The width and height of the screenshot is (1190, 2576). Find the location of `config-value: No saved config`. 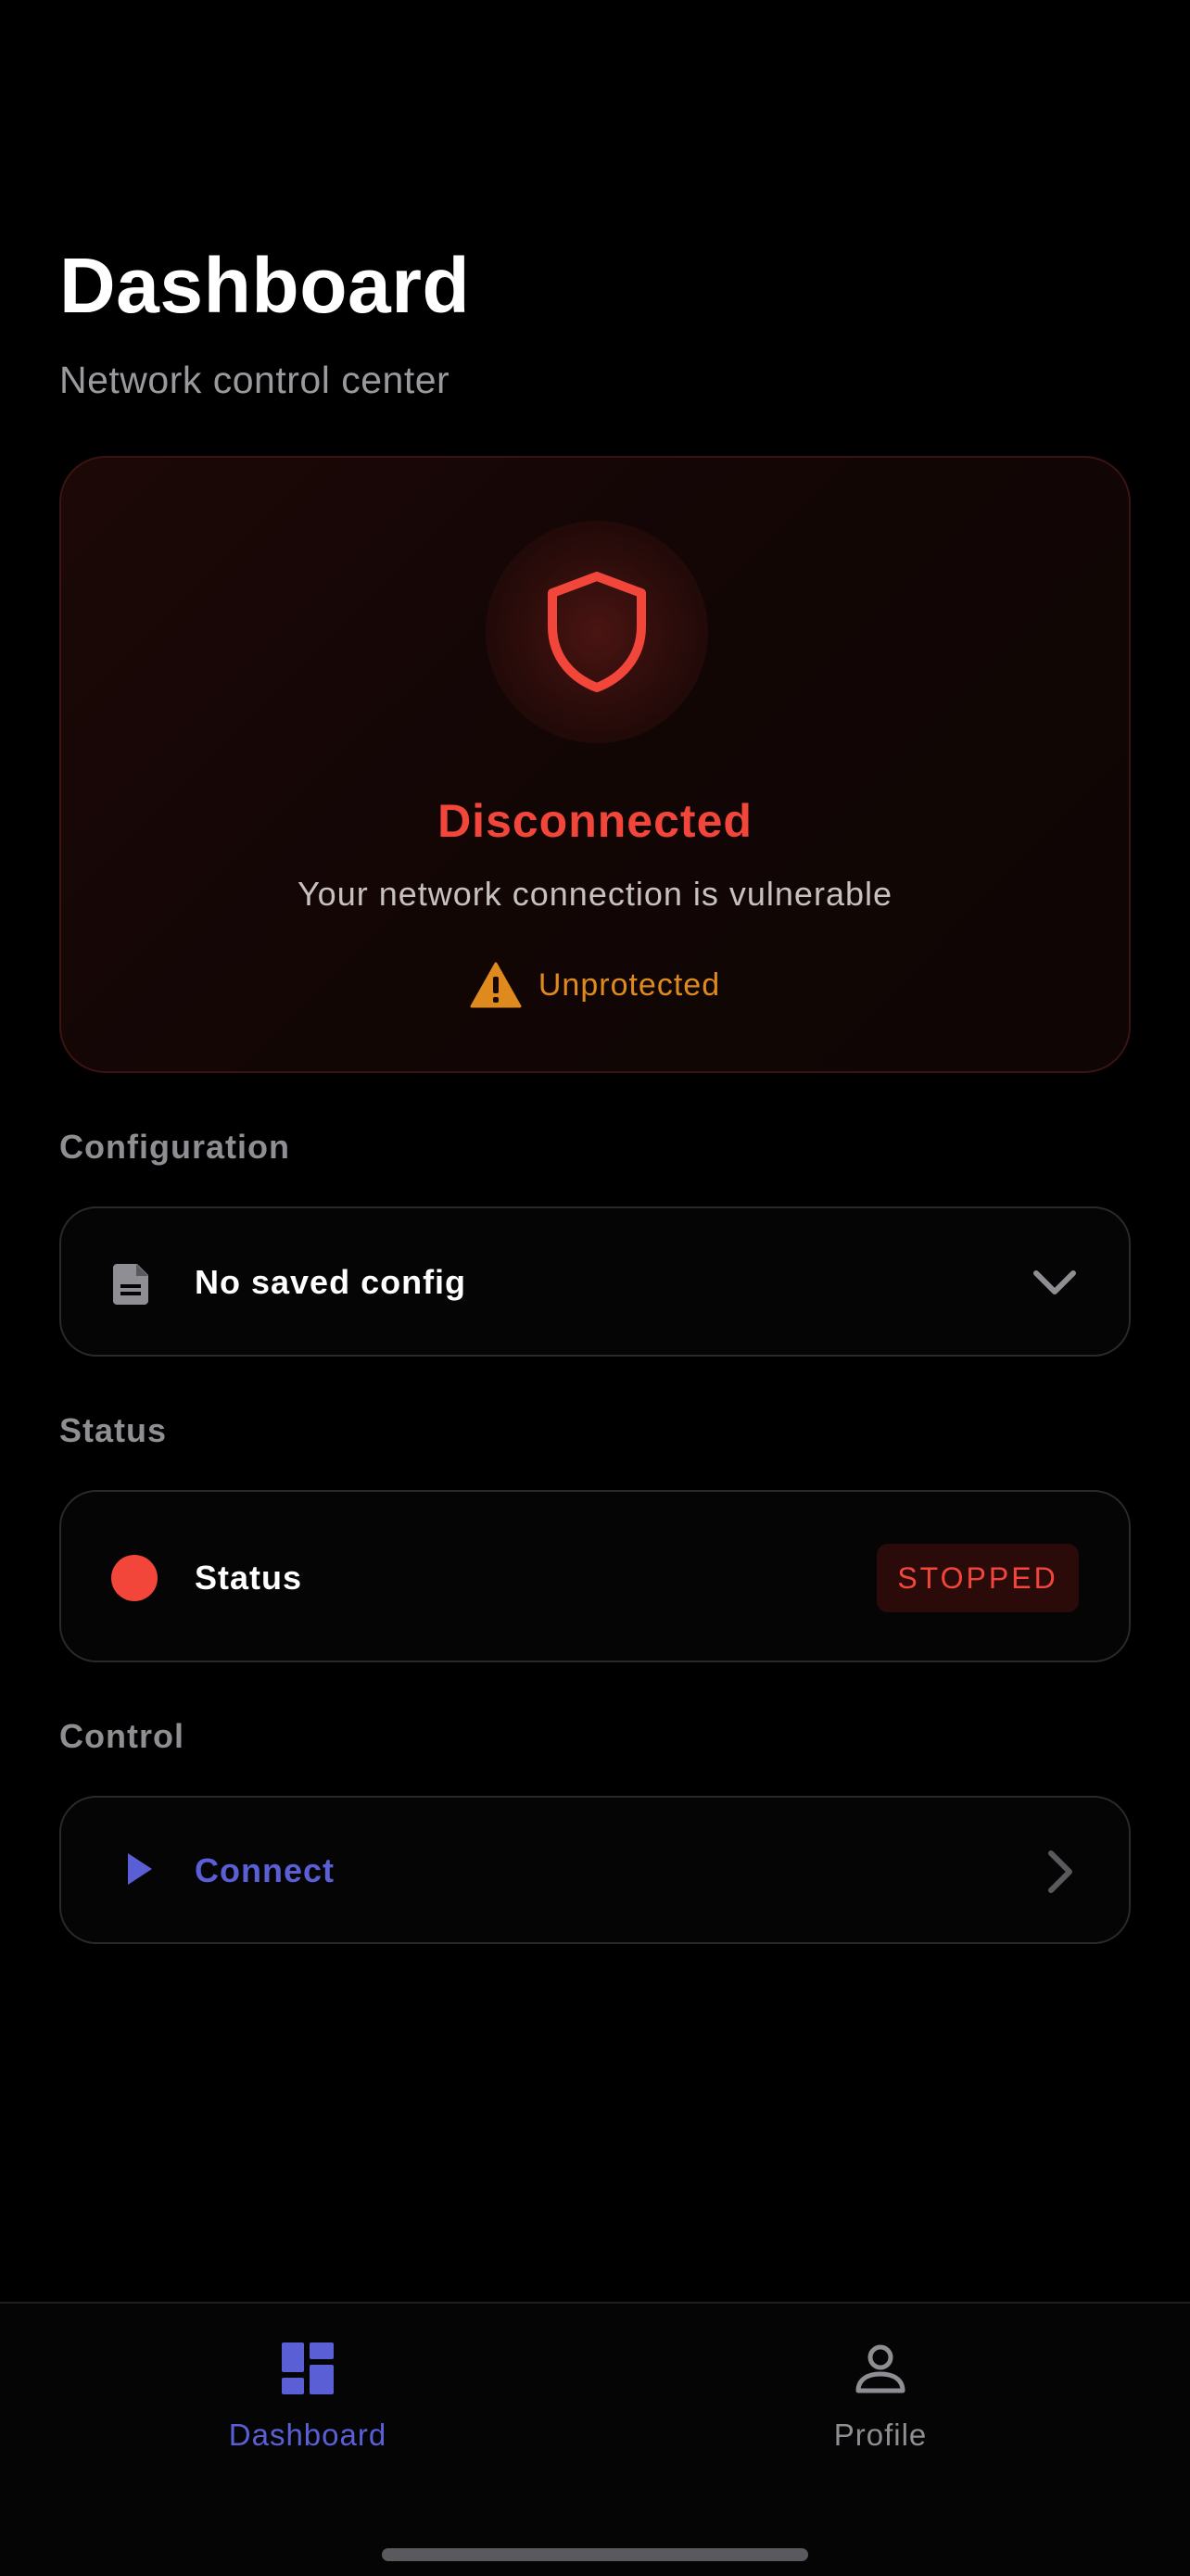

config-value: No saved config is located at coordinates (331, 1282).